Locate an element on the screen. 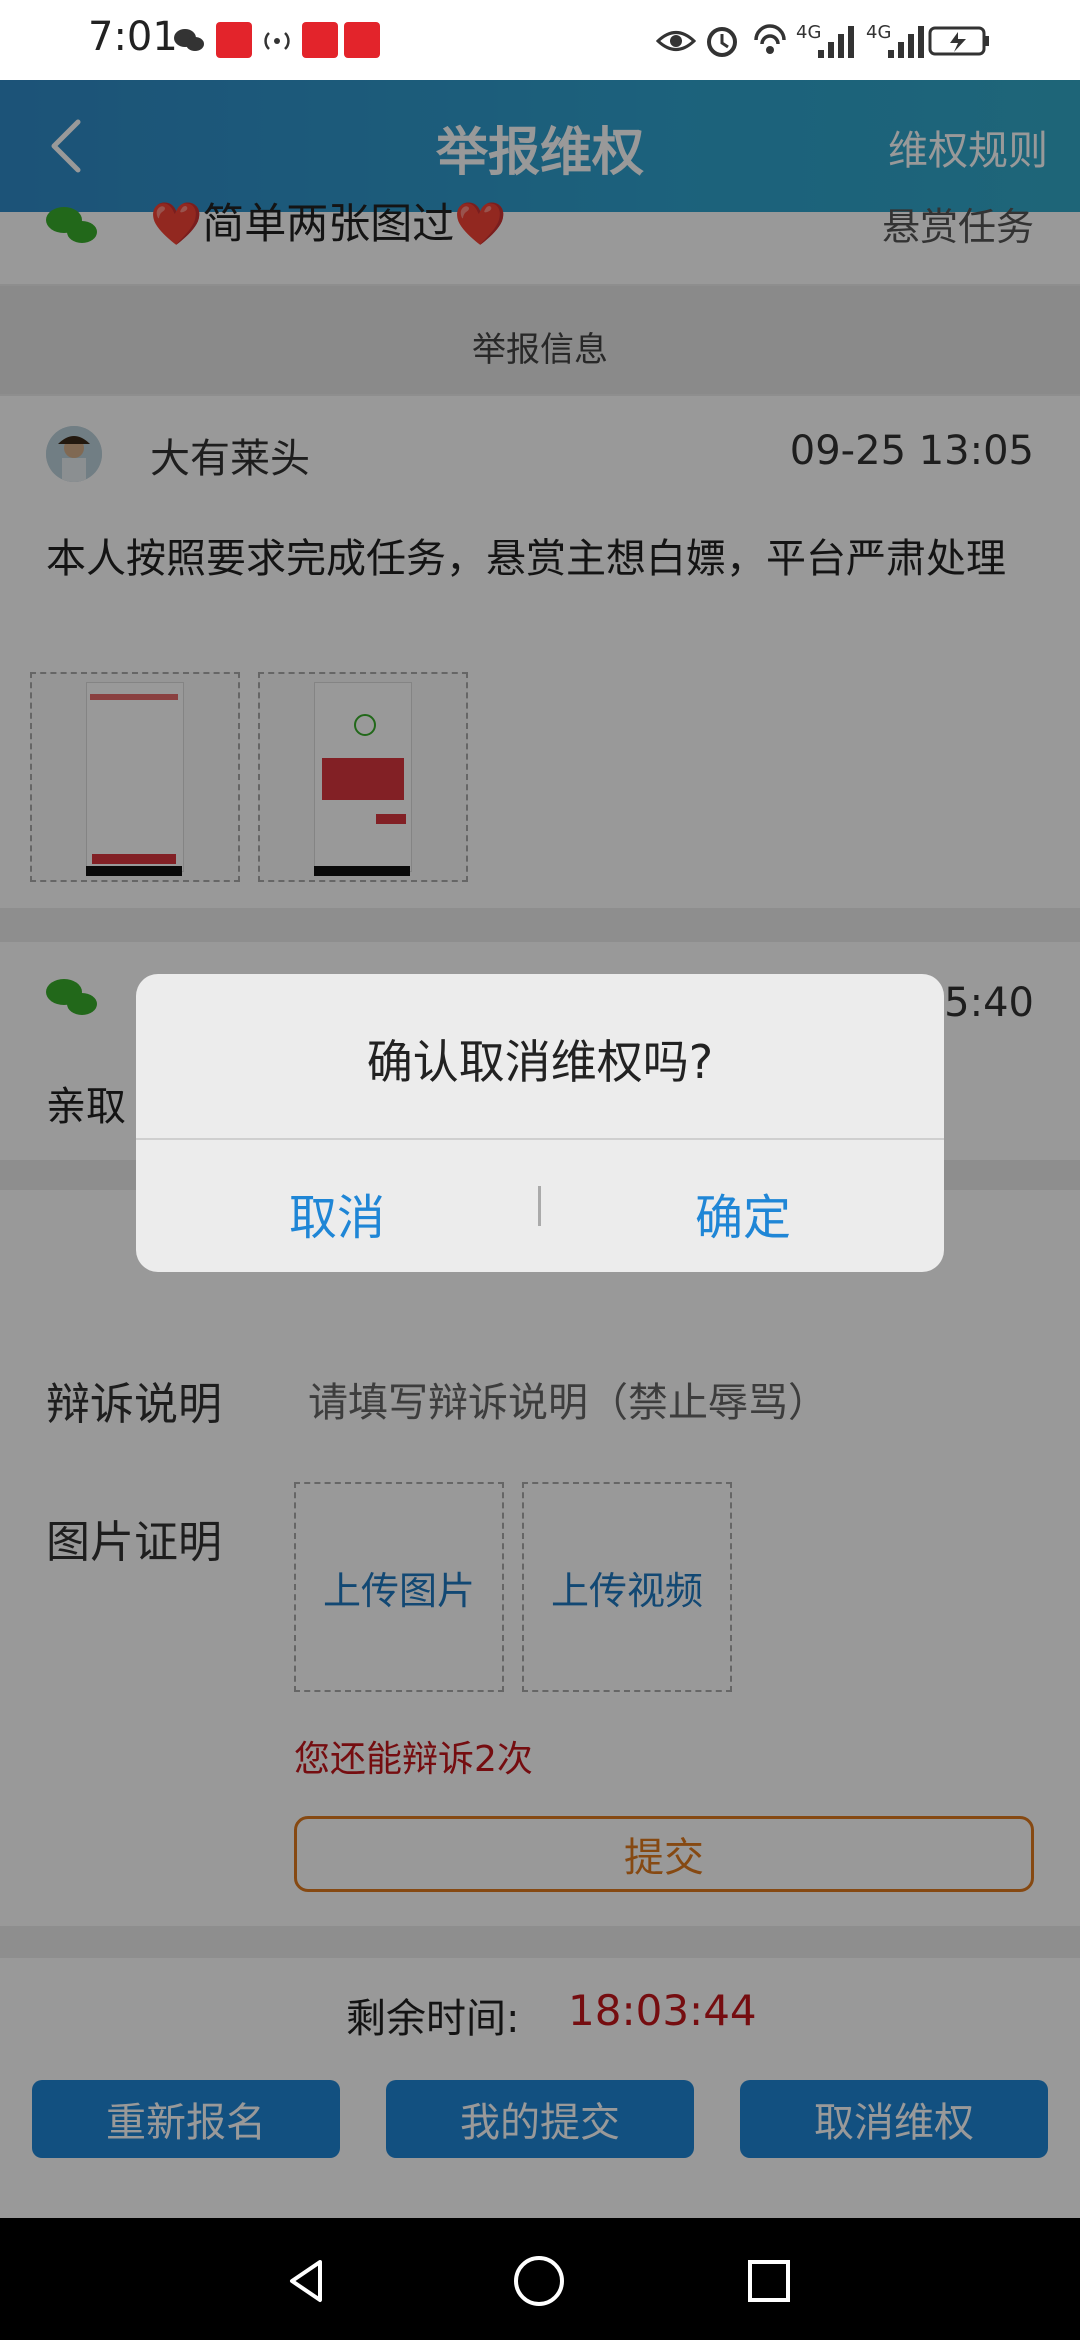 This screenshot has width=1080, height=2340. wechat-notification-icon is located at coordinates (189, 40).